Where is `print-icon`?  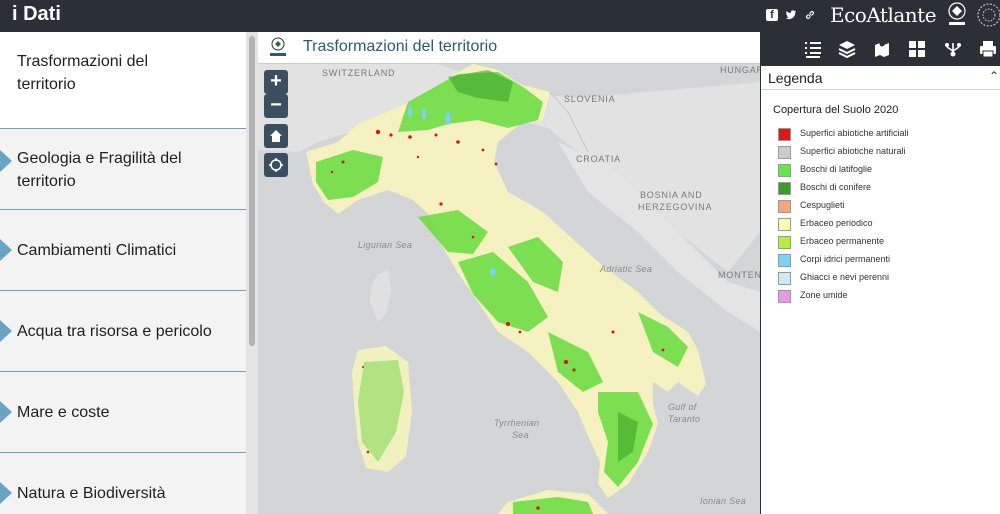 print-icon is located at coordinates (988, 49).